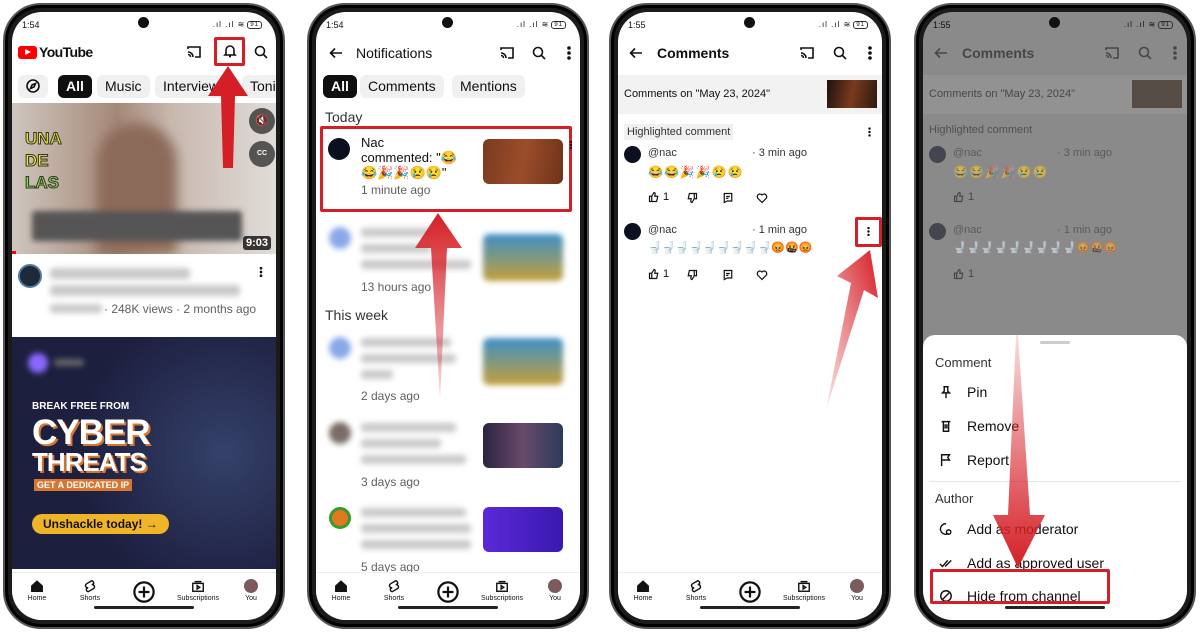 Image resolution: width=1200 pixels, height=632 pixels. What do you see at coordinates (448, 454) in the screenshot?
I see `notification-item: 3 days ago` at bounding box center [448, 454].